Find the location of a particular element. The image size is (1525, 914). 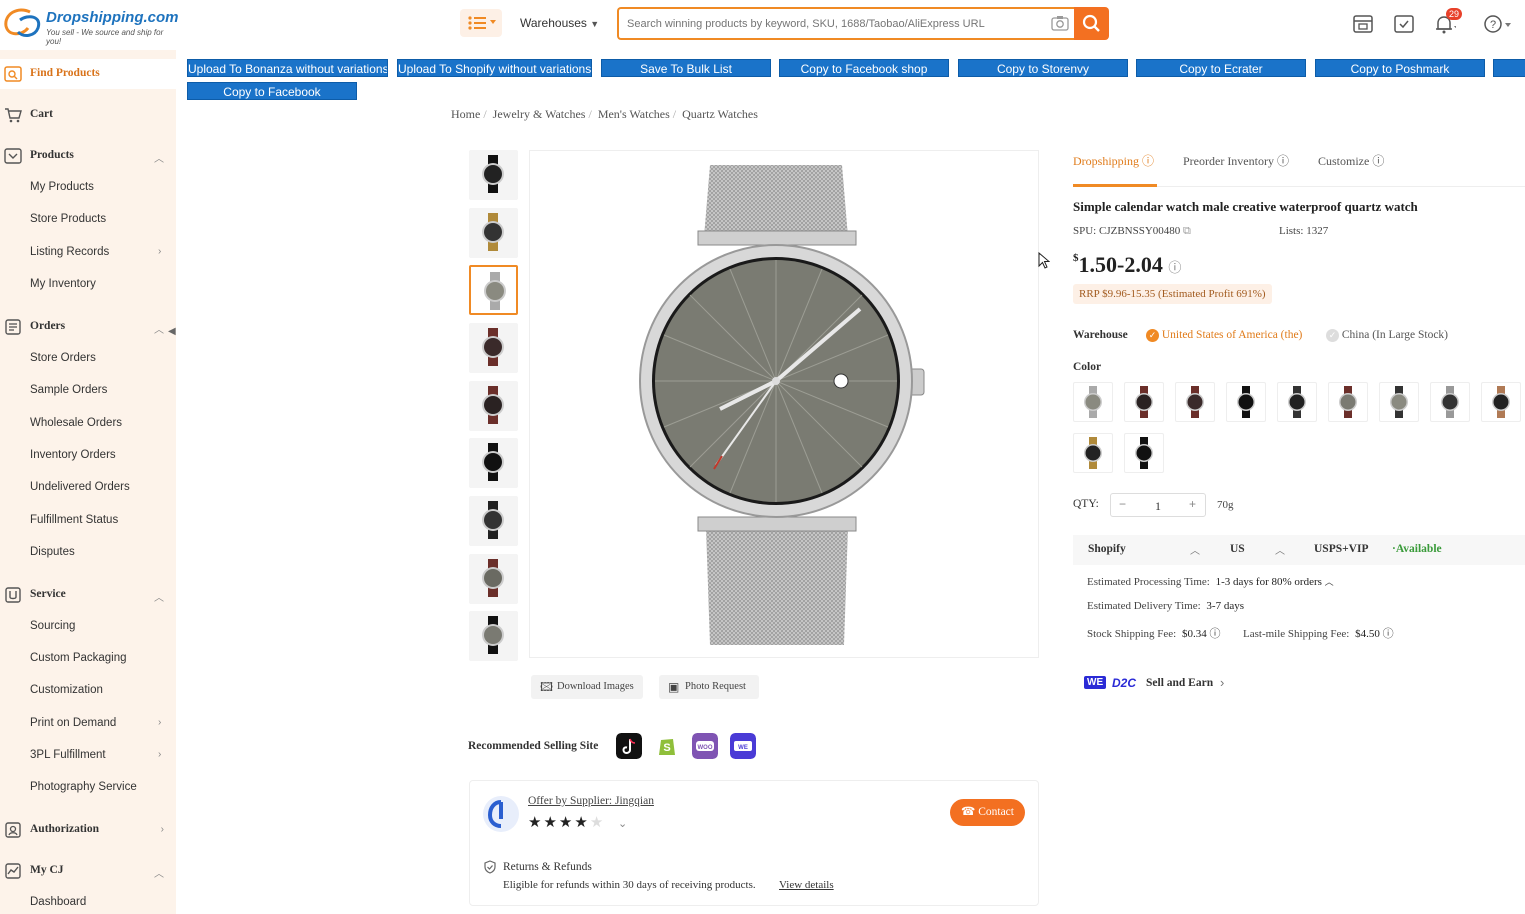

logo-icon is located at coordinates (22, 22).